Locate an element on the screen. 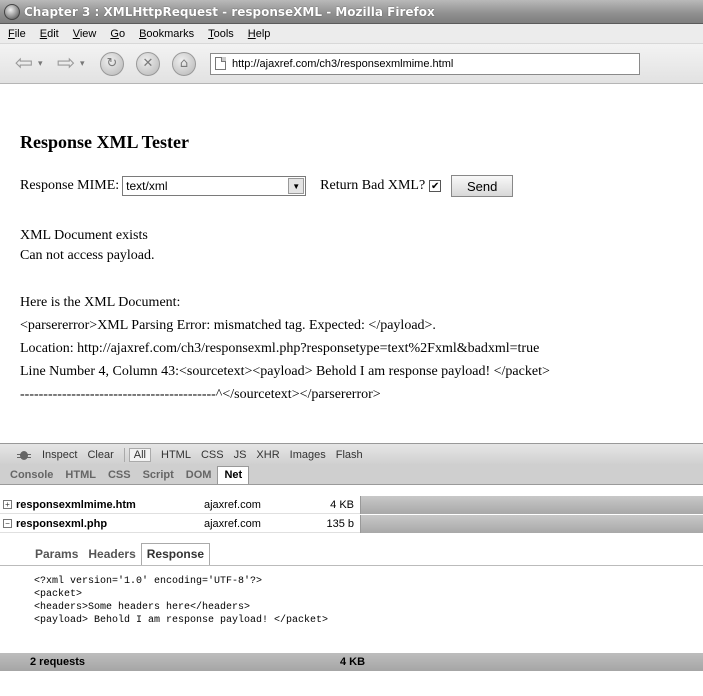  forward-dropdown-icon: ▾ is located at coordinates (85, 64).